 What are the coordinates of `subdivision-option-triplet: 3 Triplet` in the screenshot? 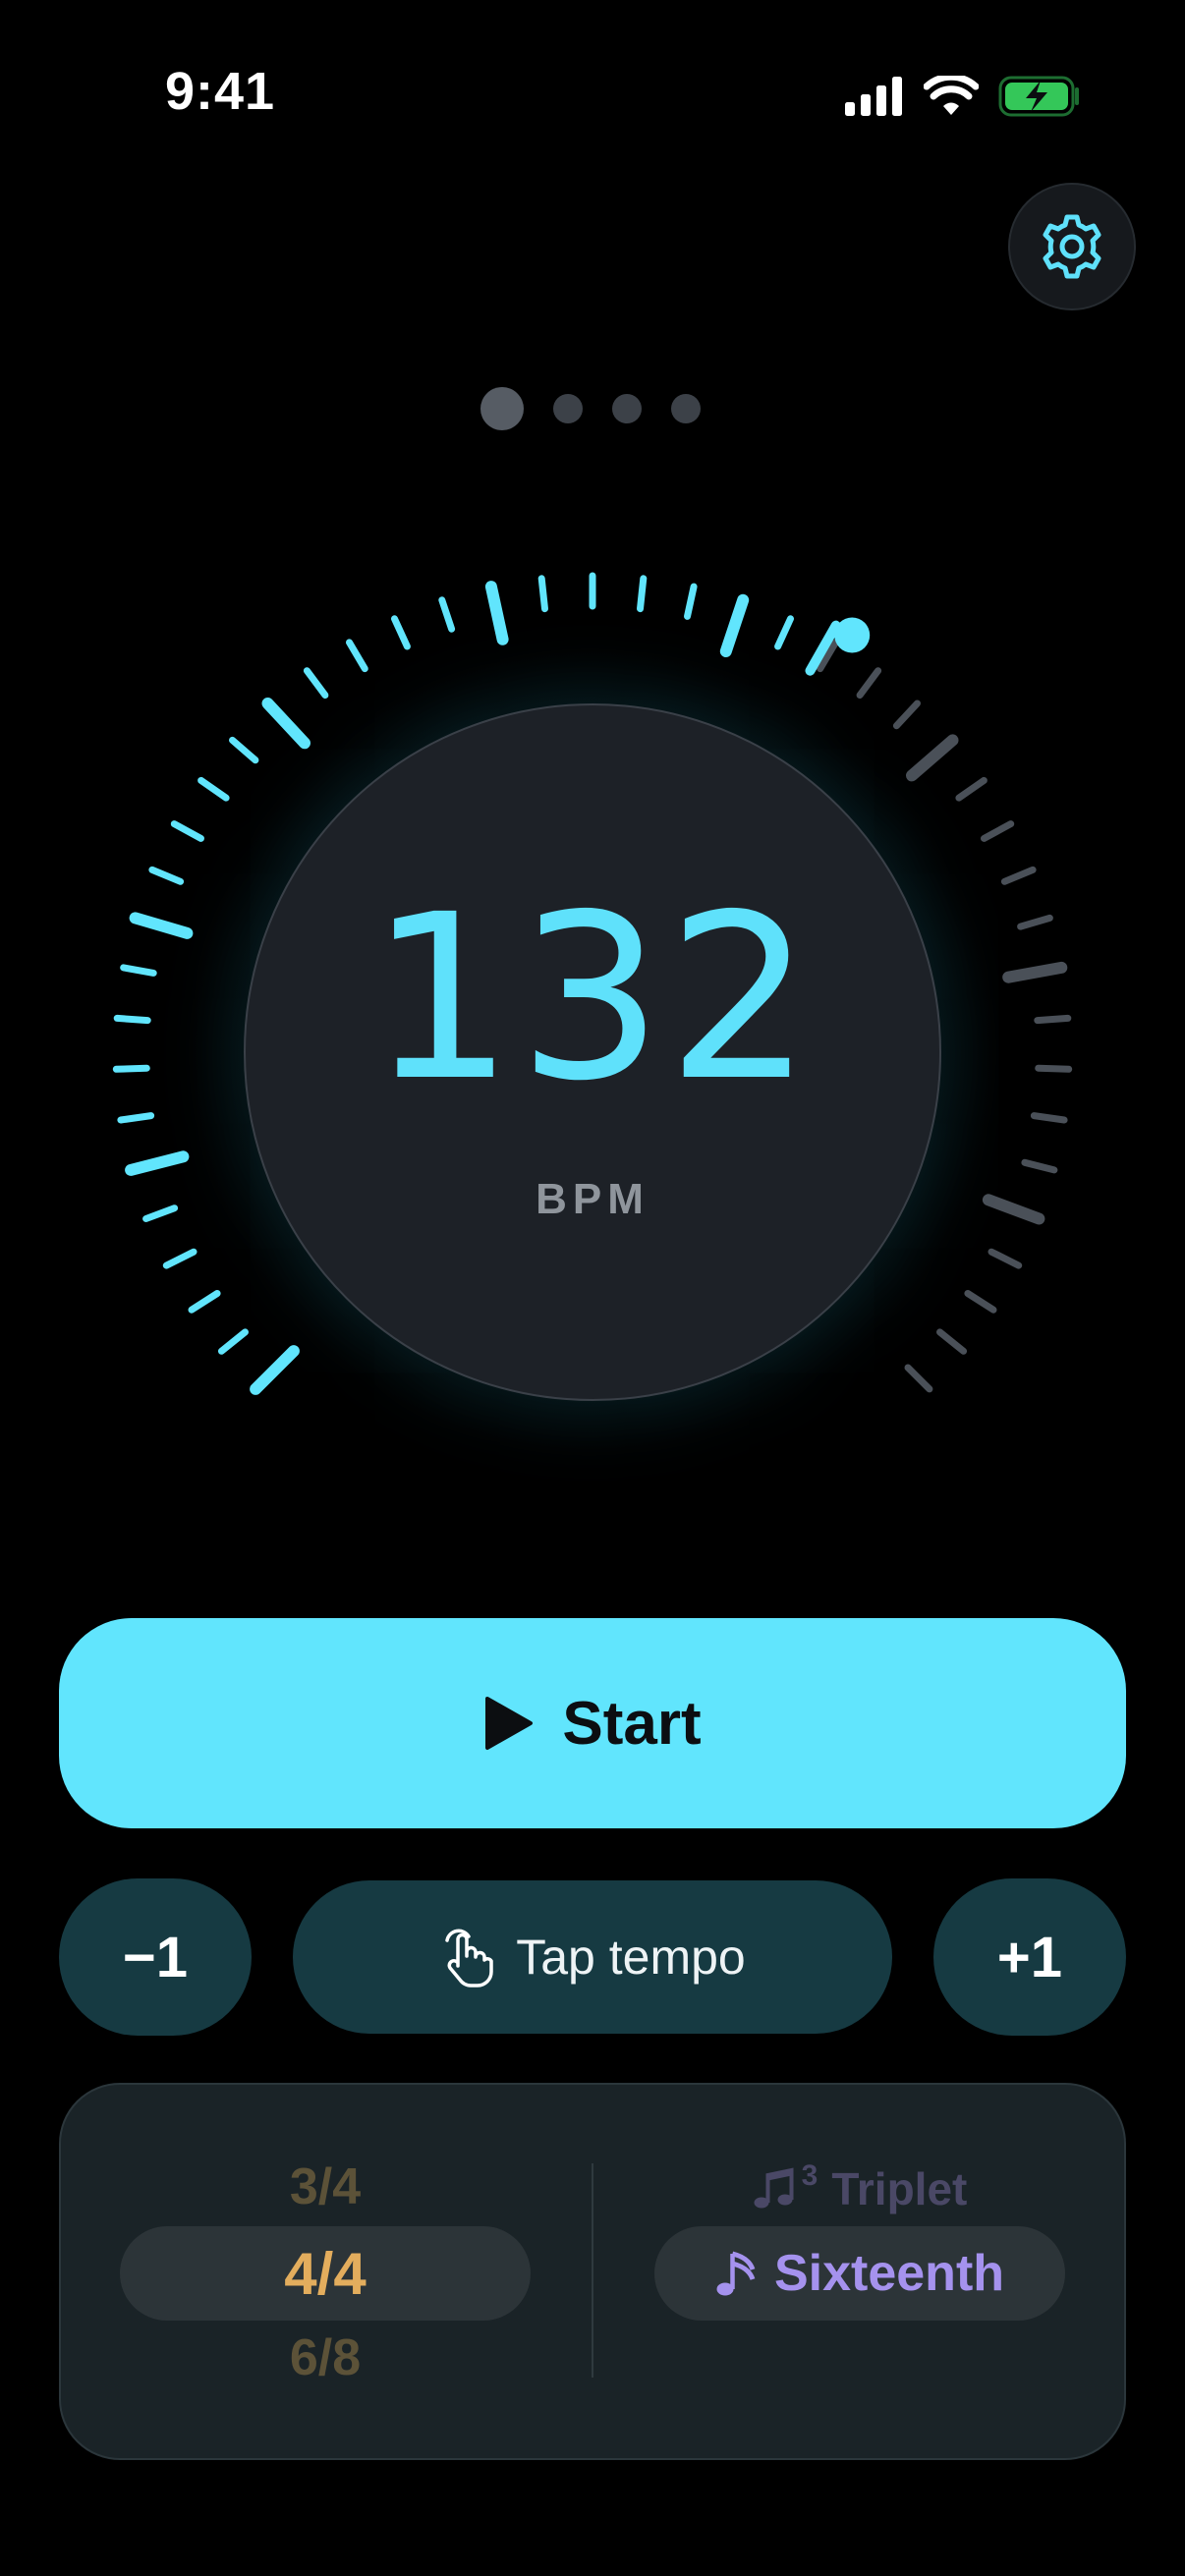 It's located at (860, 2187).